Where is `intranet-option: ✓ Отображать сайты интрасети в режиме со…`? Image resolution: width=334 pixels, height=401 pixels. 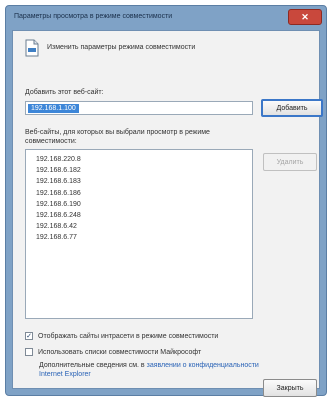 intranet-option: ✓ Отображать сайты интрасети в режиме со… is located at coordinates (121, 336).